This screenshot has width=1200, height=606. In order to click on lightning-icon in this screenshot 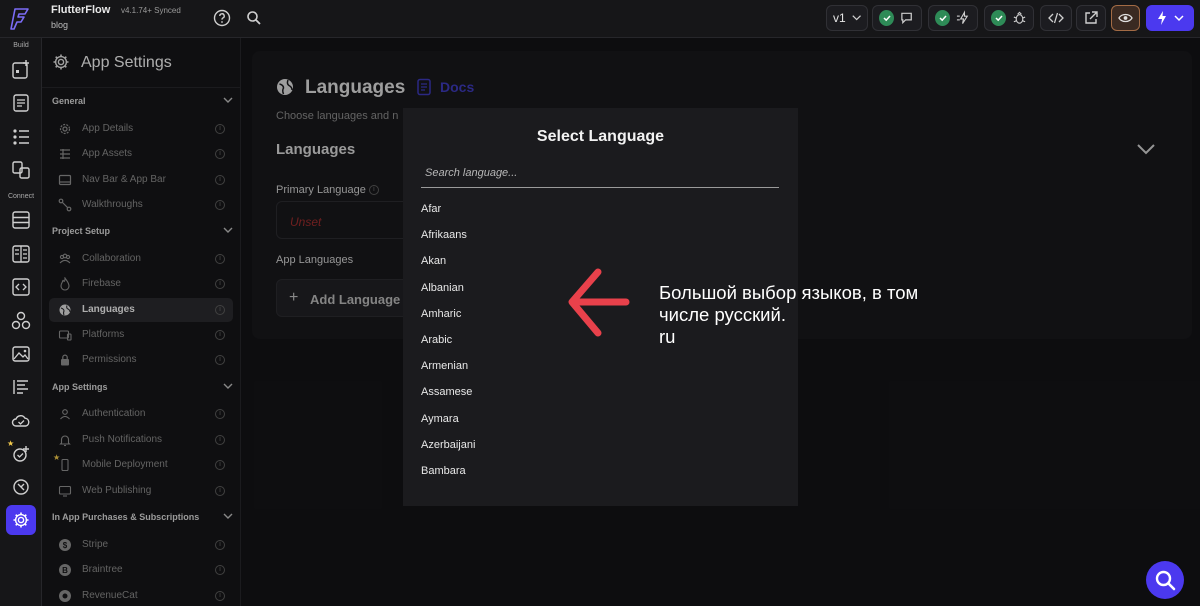, I will do `click(1162, 18)`.